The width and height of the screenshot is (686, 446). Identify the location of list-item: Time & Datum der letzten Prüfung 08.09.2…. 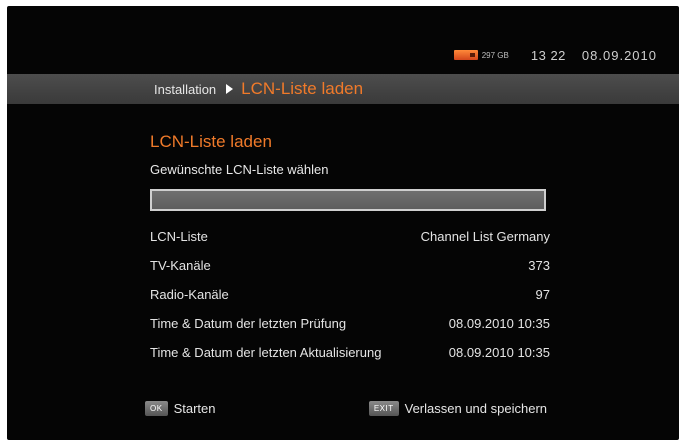
(350, 323).